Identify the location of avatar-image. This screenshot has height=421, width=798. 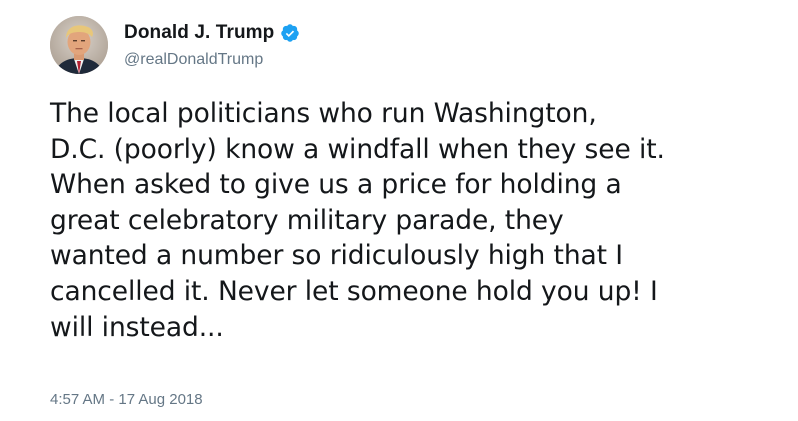
(79, 45).